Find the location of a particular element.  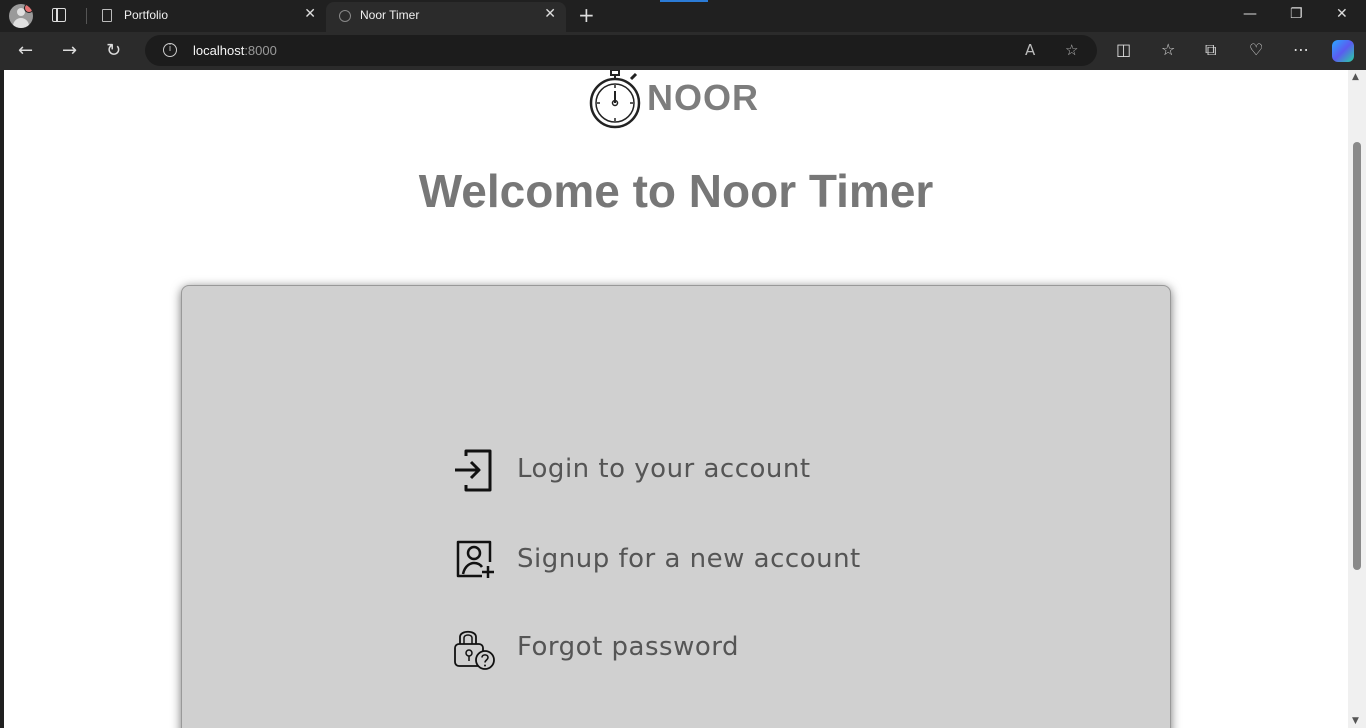

forgot-password-option: Forgot password is located at coordinates (662, 649).